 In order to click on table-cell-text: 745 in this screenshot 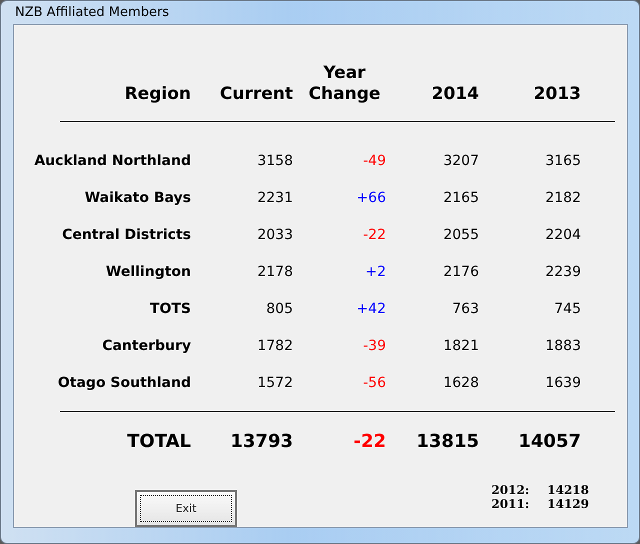, I will do `click(567, 308)`.